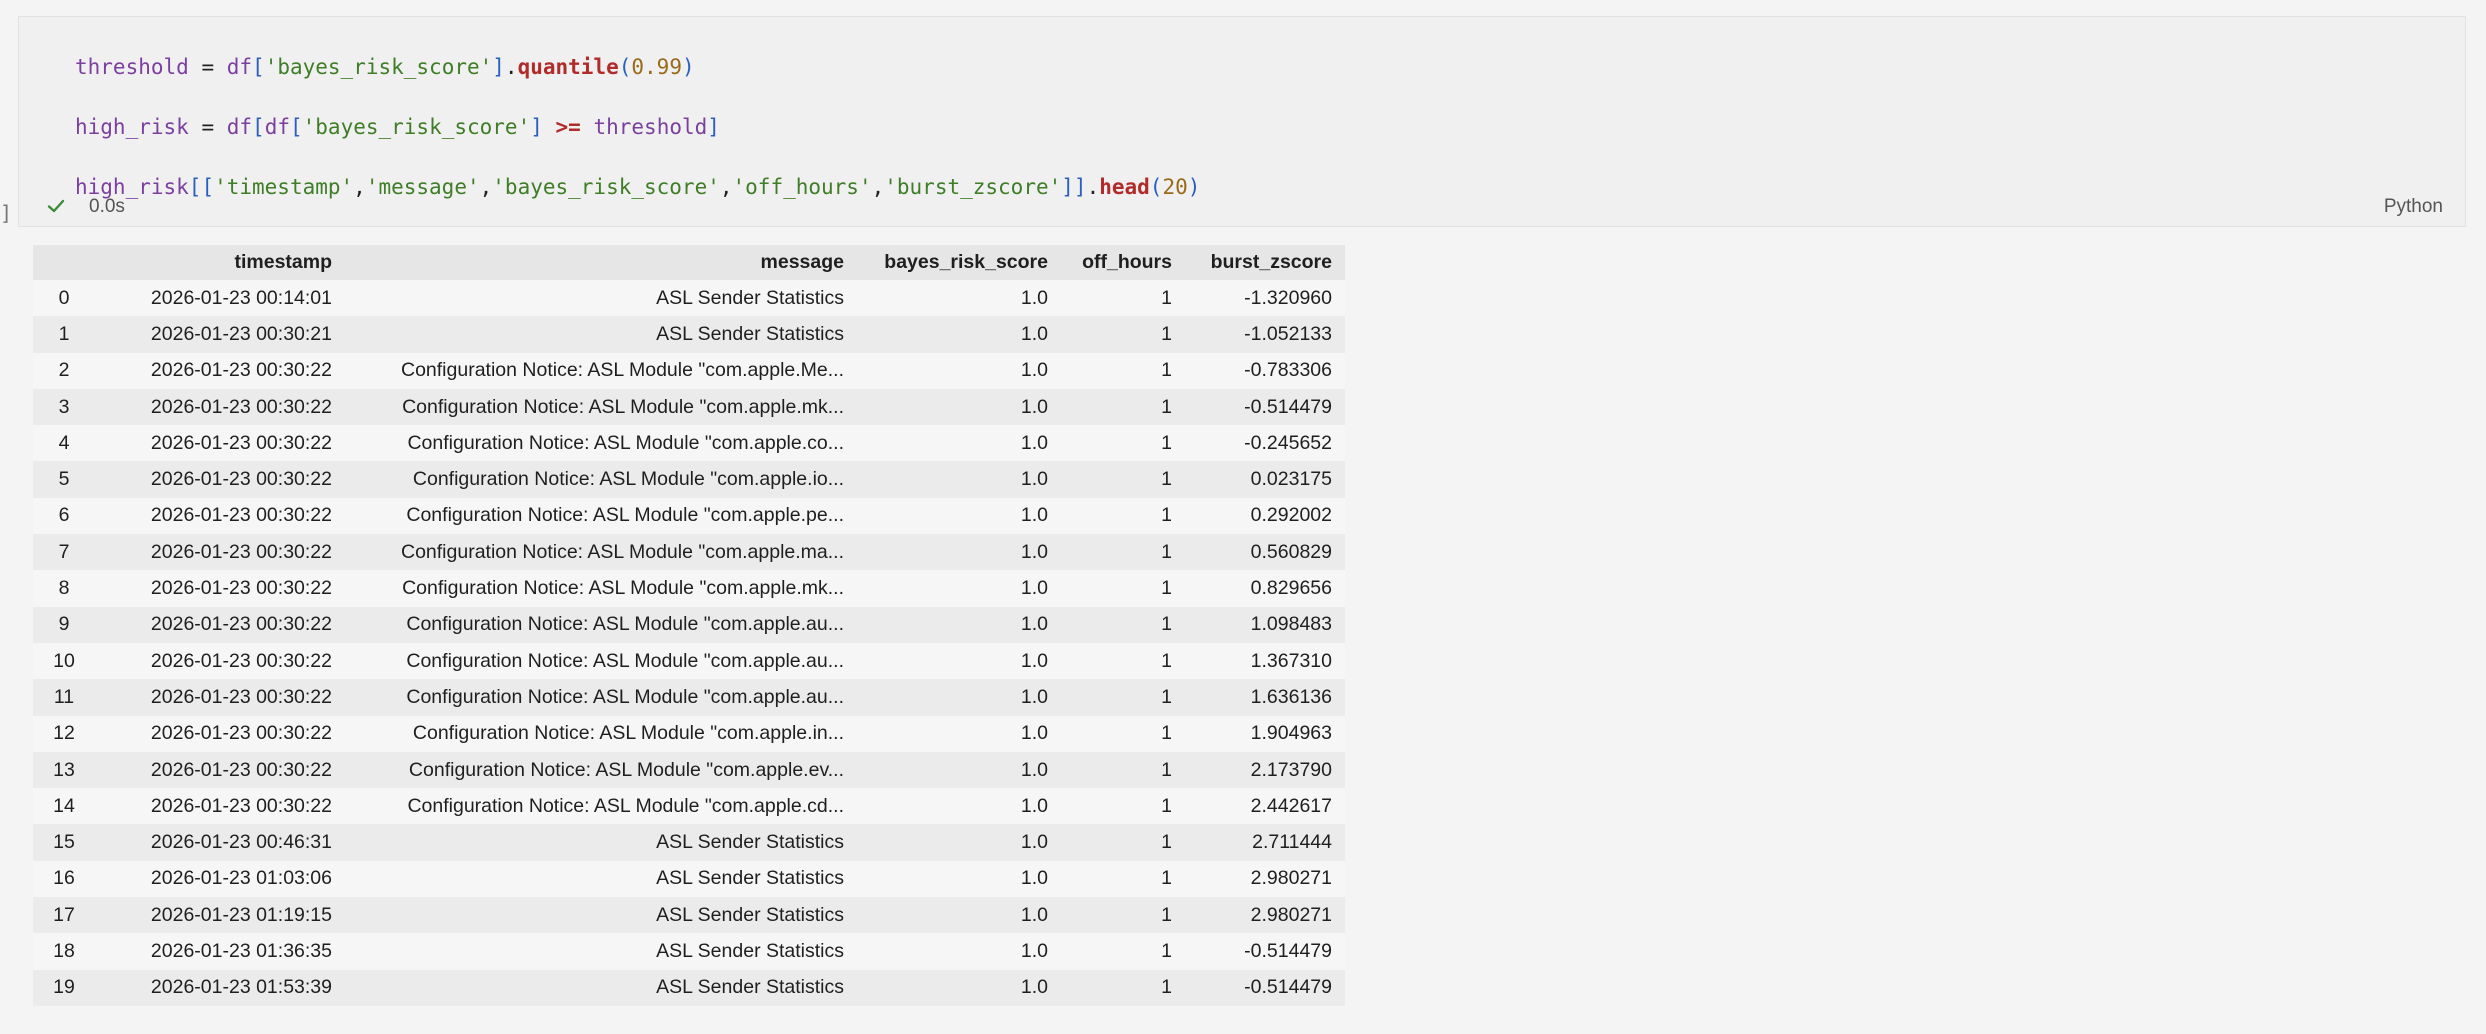 The height and width of the screenshot is (1034, 2486). Describe the element at coordinates (64, 443) in the screenshot. I see `cell-index: 4` at that location.